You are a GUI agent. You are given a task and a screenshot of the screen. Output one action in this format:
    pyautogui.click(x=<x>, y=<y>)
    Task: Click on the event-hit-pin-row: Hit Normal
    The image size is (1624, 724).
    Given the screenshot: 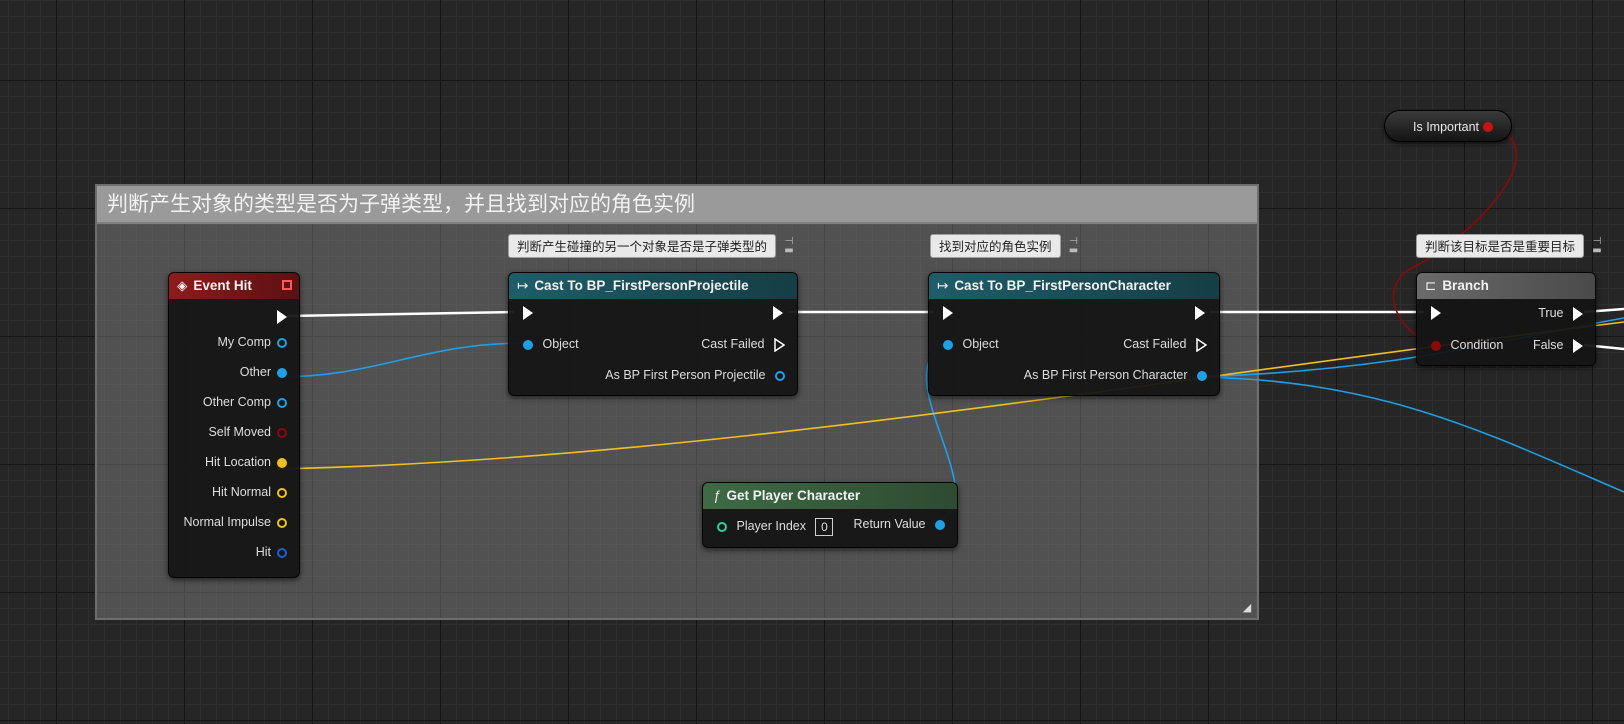 What is the action you would take?
    pyautogui.click(x=249, y=492)
    